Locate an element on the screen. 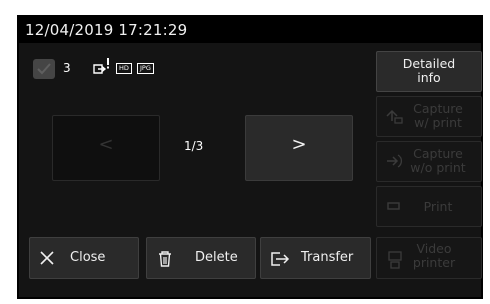 The height and width of the screenshot is (304, 490). transfer-label: Transfer is located at coordinates (327, 257).